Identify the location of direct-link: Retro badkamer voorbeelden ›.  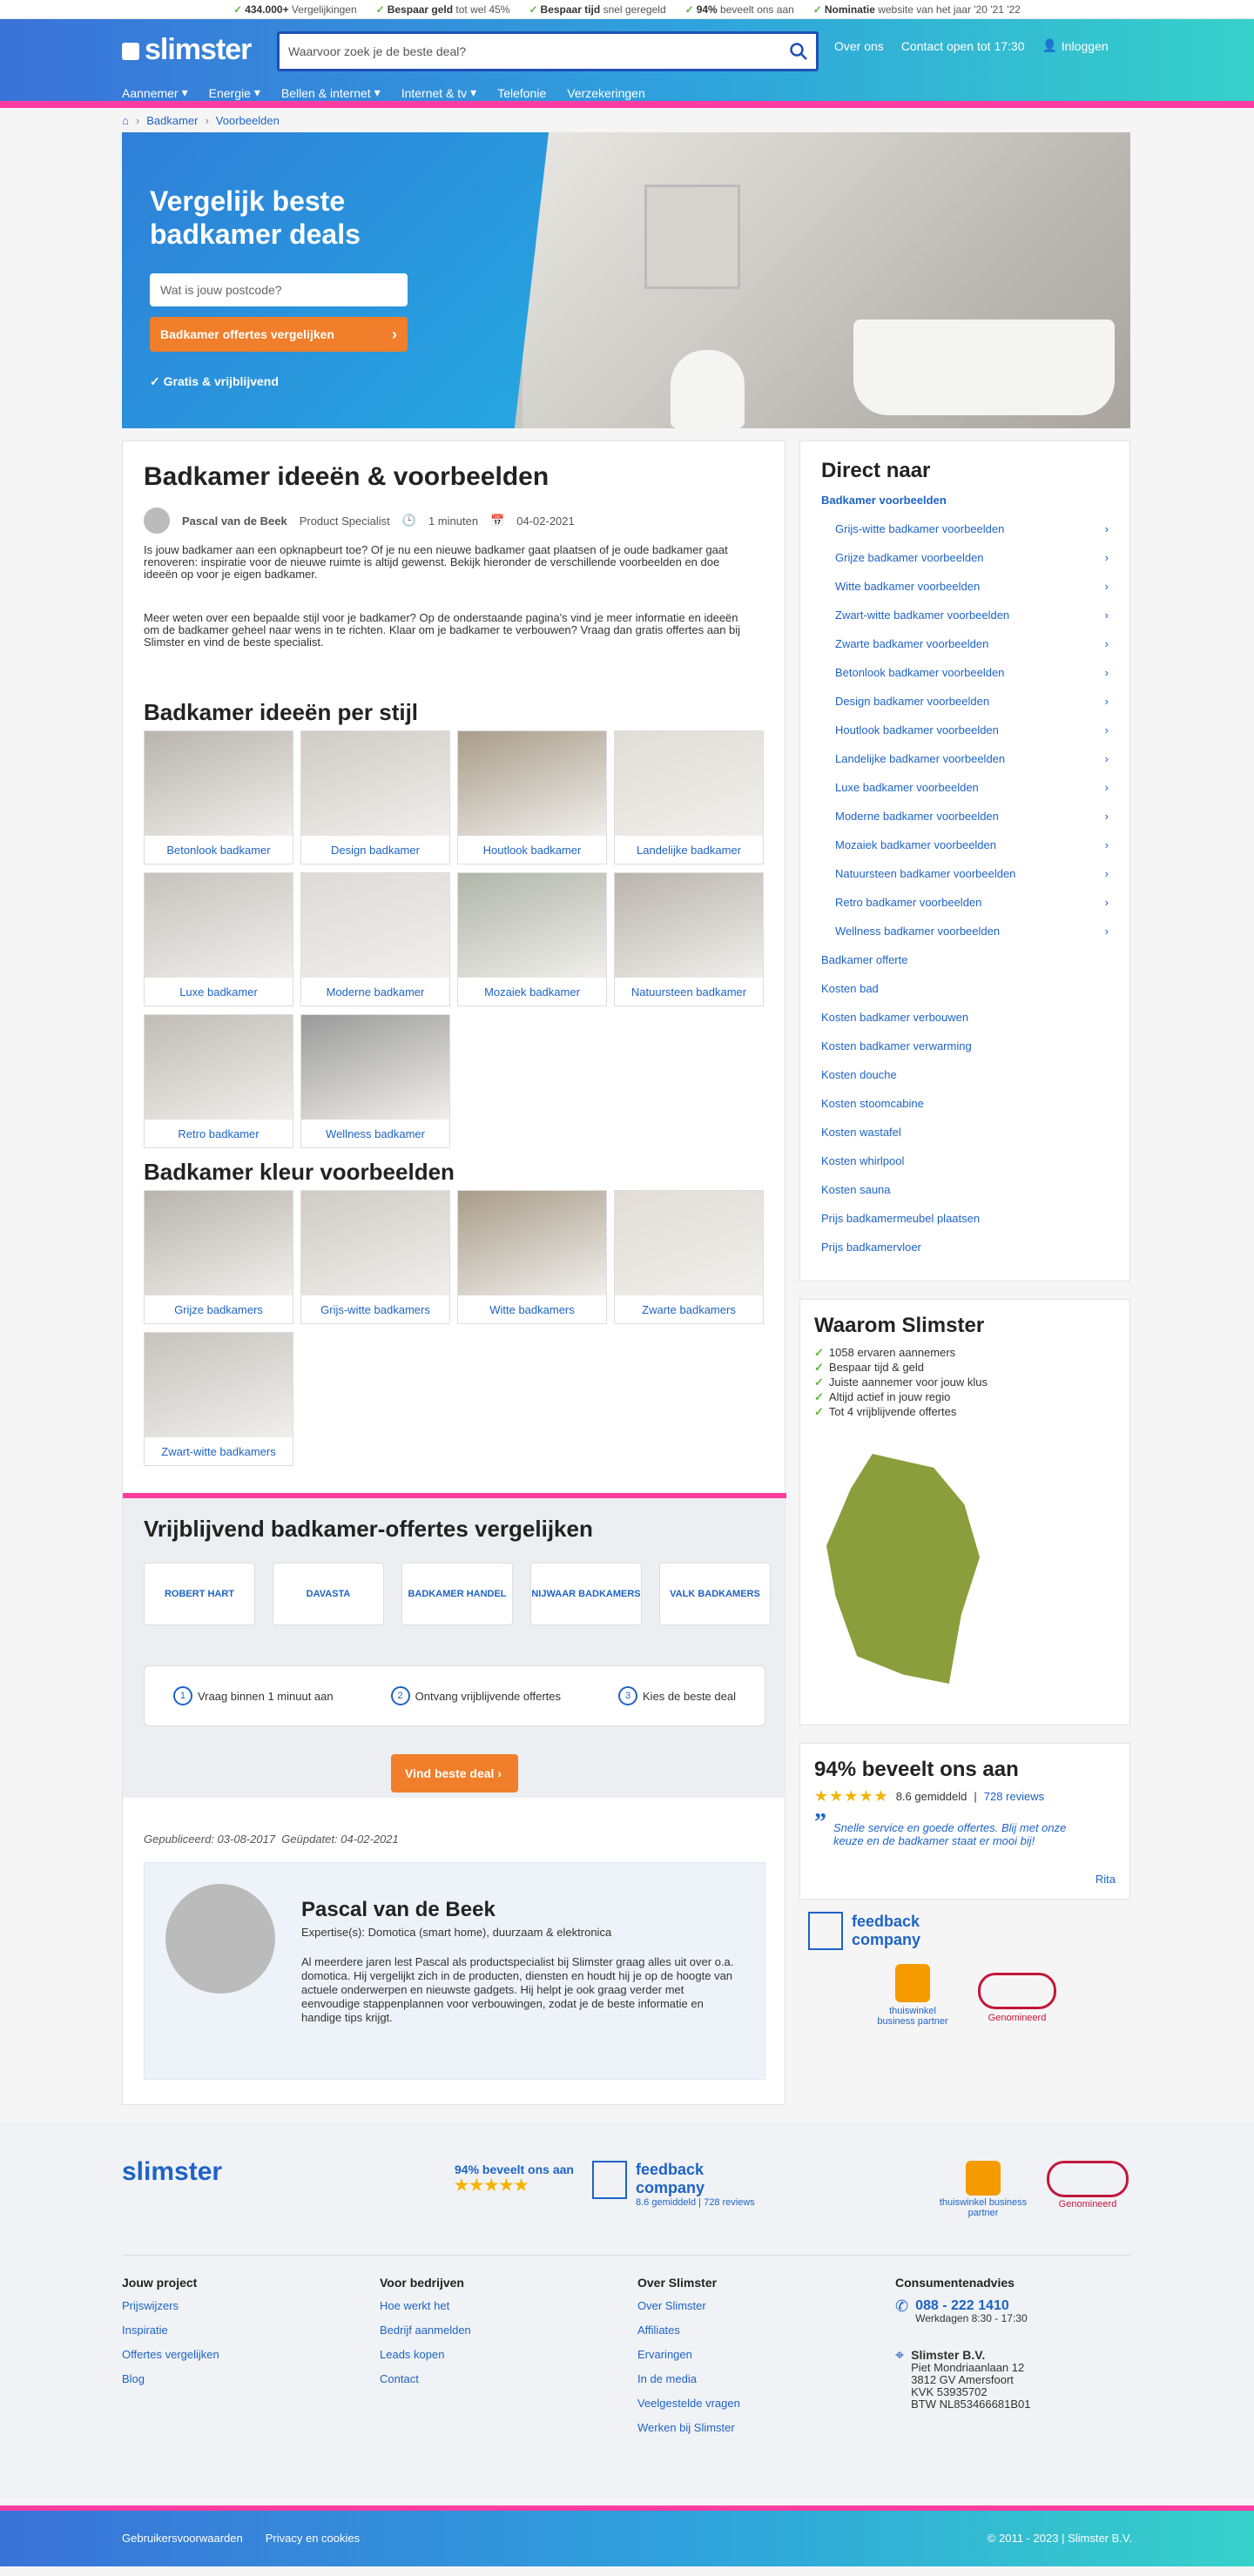
(965, 910).